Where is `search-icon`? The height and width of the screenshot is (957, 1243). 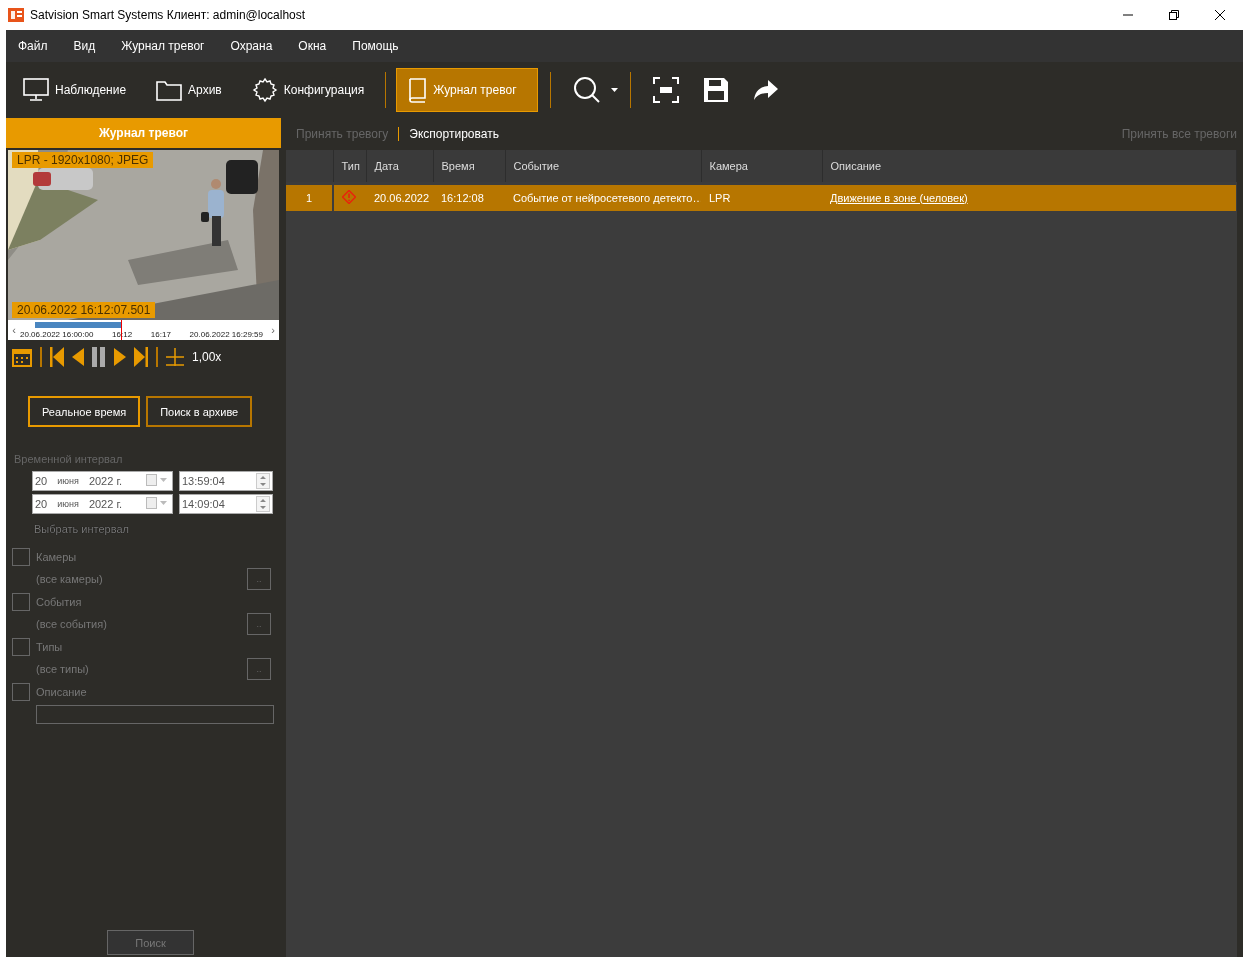 search-icon is located at coordinates (586, 90).